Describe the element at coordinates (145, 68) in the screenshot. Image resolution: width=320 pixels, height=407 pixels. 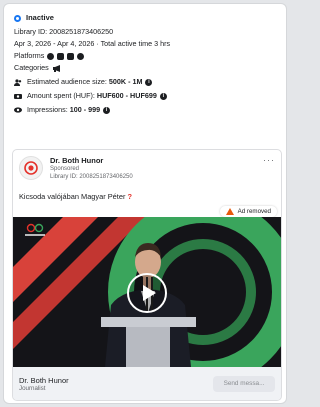
I see `categories-row: Categories` at that location.